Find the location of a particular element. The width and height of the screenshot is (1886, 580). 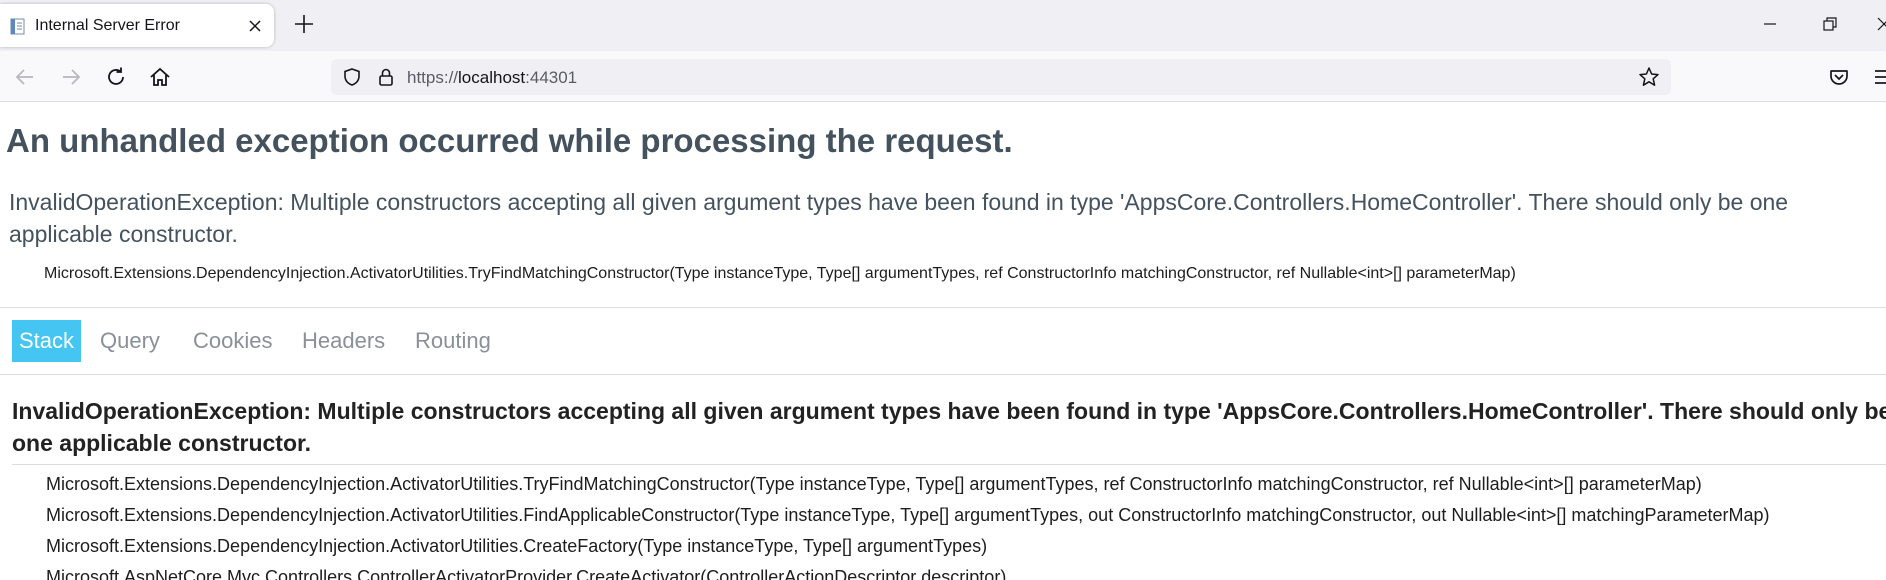

navigation-toolbar: https://localhost:44301 is located at coordinates (943, 76).